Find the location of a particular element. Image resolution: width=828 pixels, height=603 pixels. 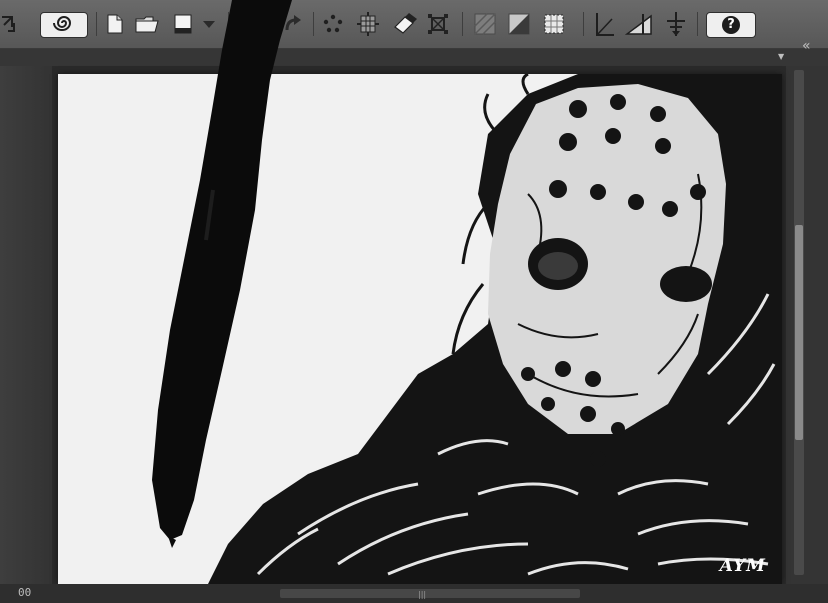

secondary-bar: « ▼ is located at coordinates (414, 52).